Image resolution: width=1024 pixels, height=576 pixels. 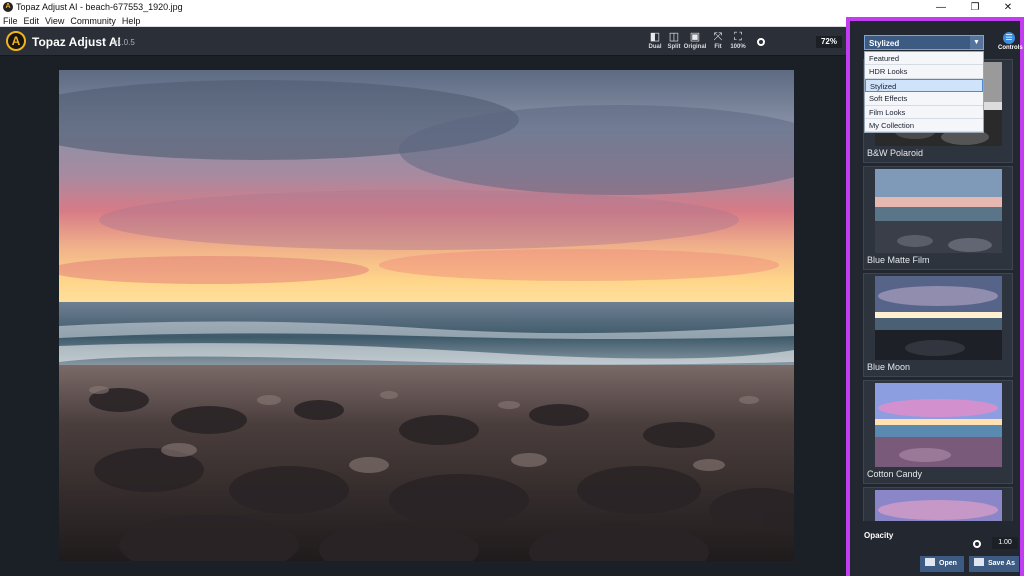 What do you see at coordinates (924, 59) in the screenshot?
I see `category-option-featured: Featured` at bounding box center [924, 59].